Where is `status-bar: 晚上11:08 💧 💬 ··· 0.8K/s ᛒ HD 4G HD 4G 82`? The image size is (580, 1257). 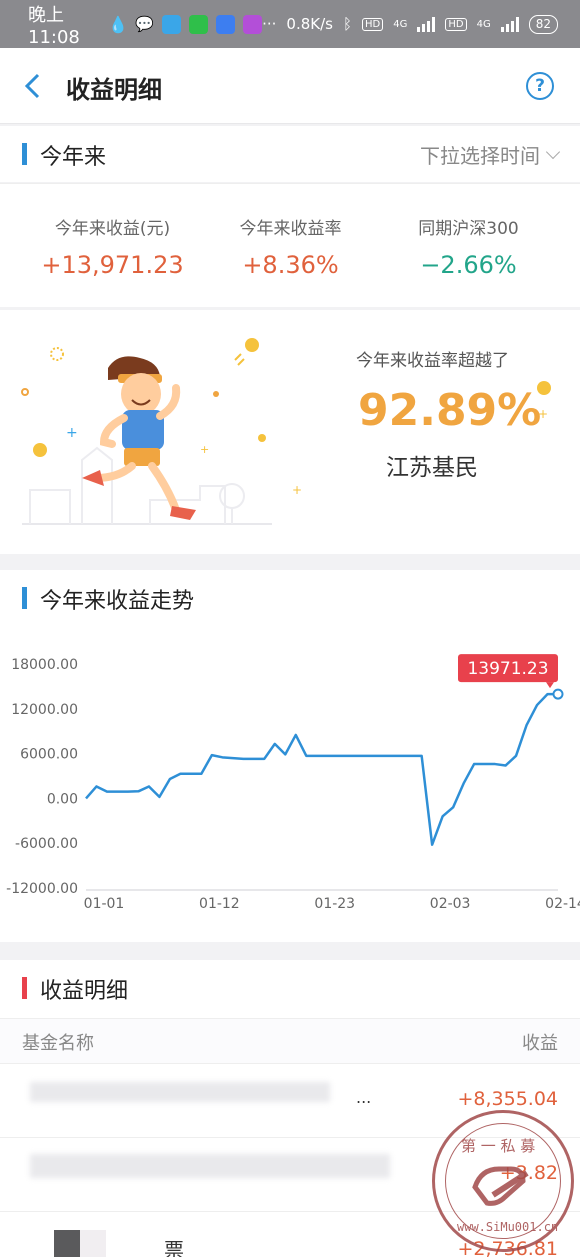
status-bar: 晚上11:08 💧 💬 ··· 0.8K/s ᛒ HD 4G HD 4G 82 is located at coordinates (290, 24).